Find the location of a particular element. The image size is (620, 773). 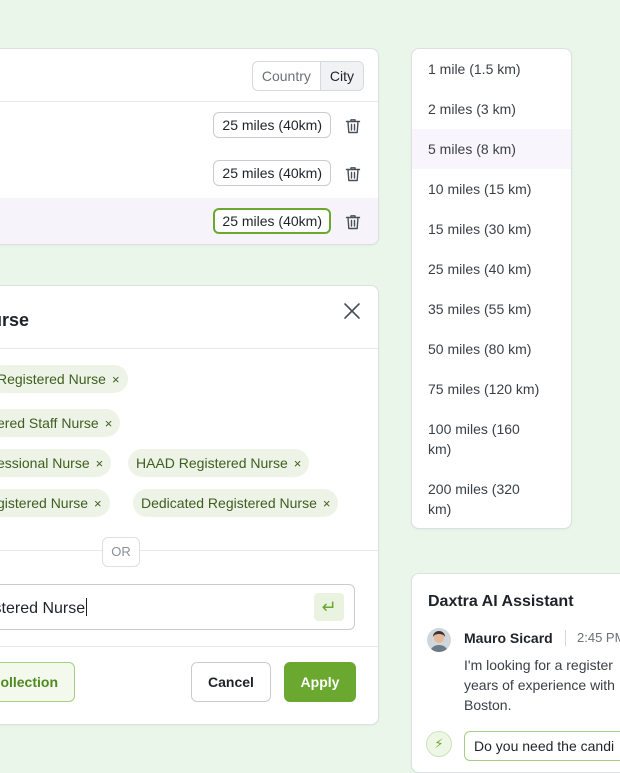

close-icon is located at coordinates (352, 311).